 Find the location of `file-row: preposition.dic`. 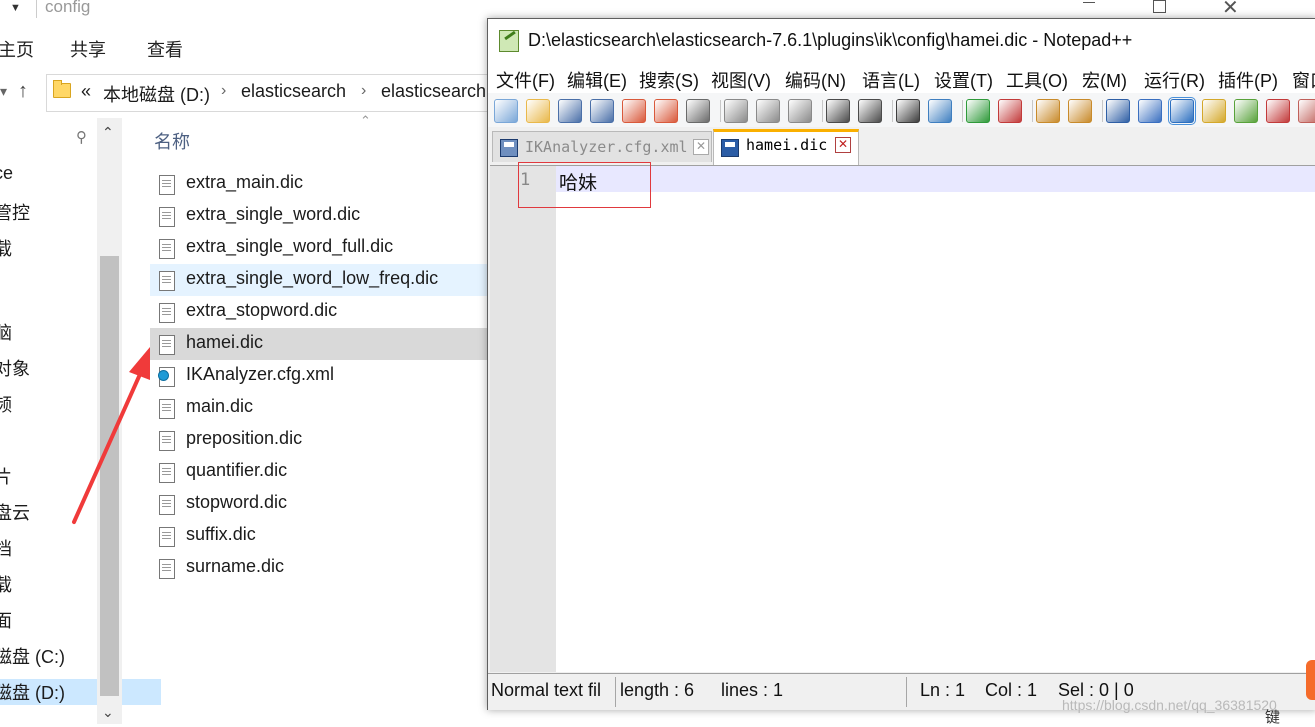

file-row: preposition.dic is located at coordinates (320, 440).